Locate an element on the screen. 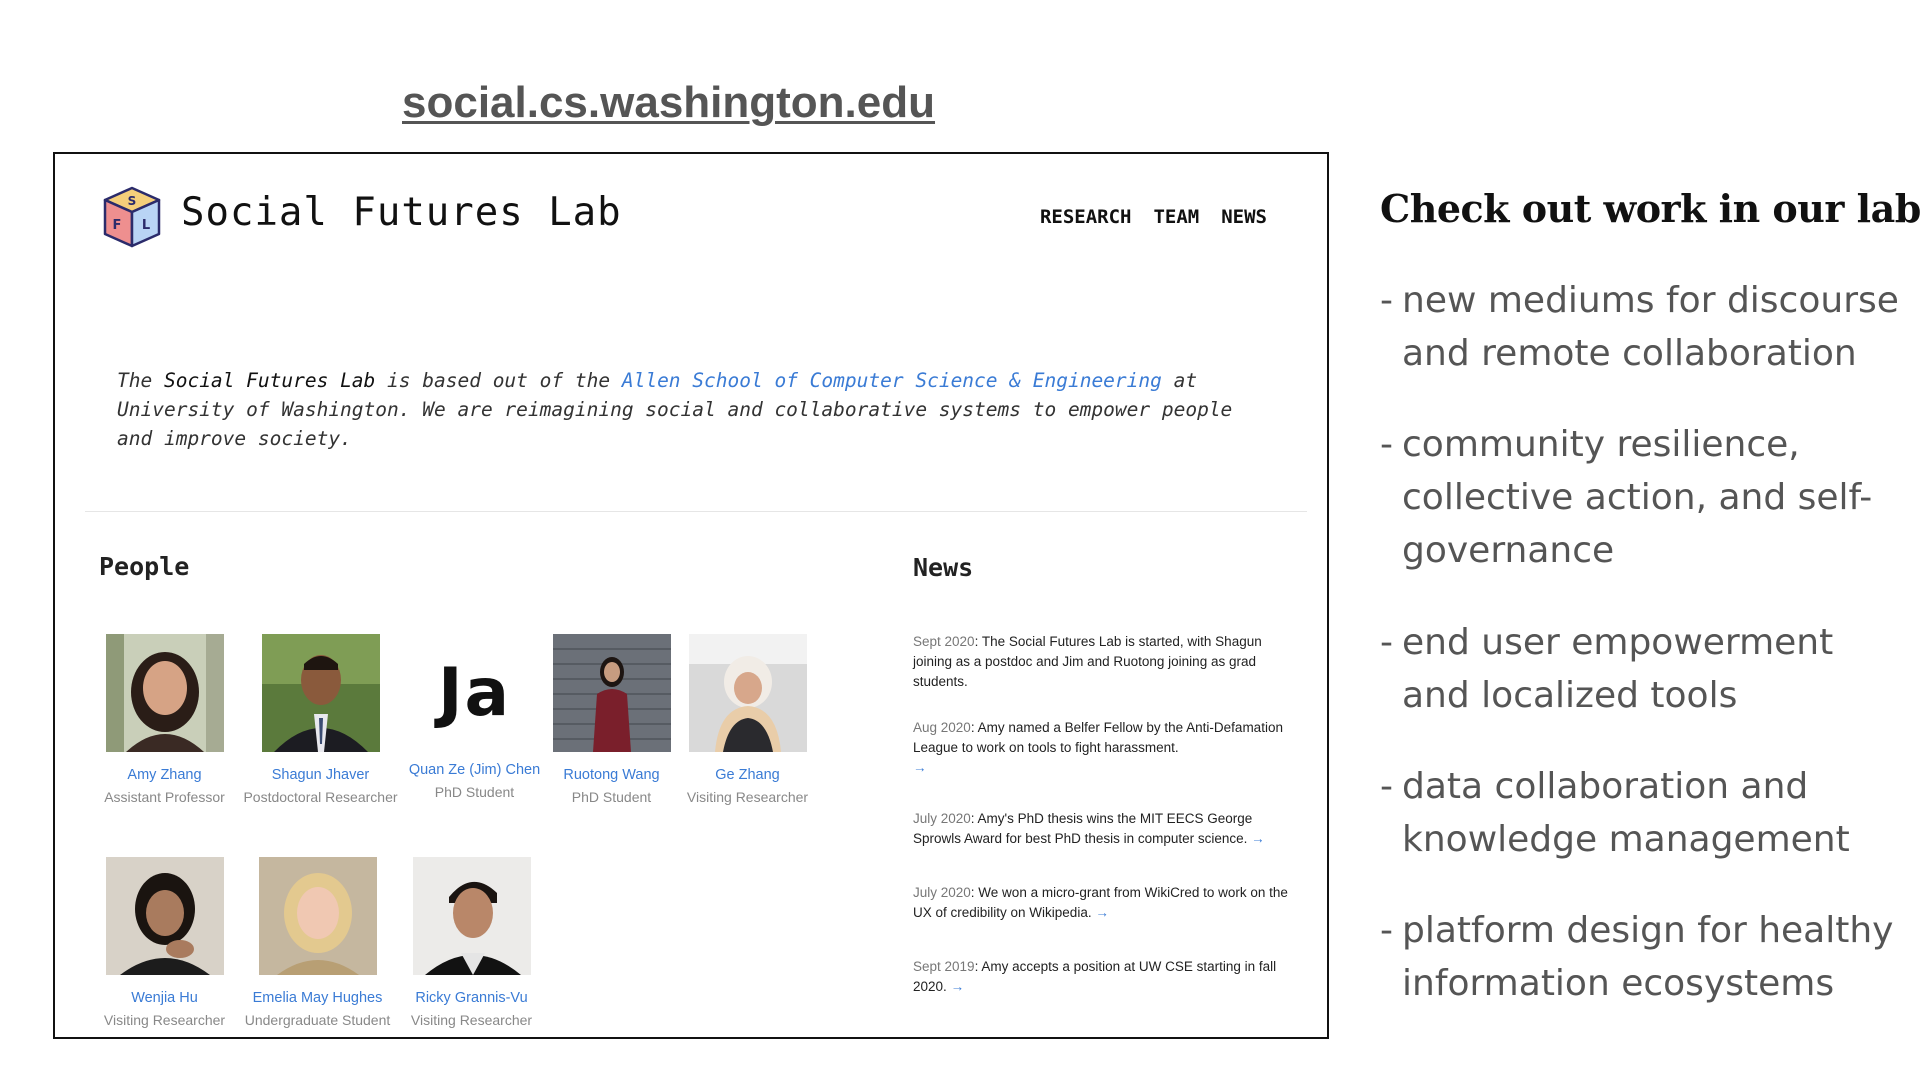 The image size is (1920, 1080). person-card: Emelia May Hughes Undergraduate Student is located at coordinates (317, 942).